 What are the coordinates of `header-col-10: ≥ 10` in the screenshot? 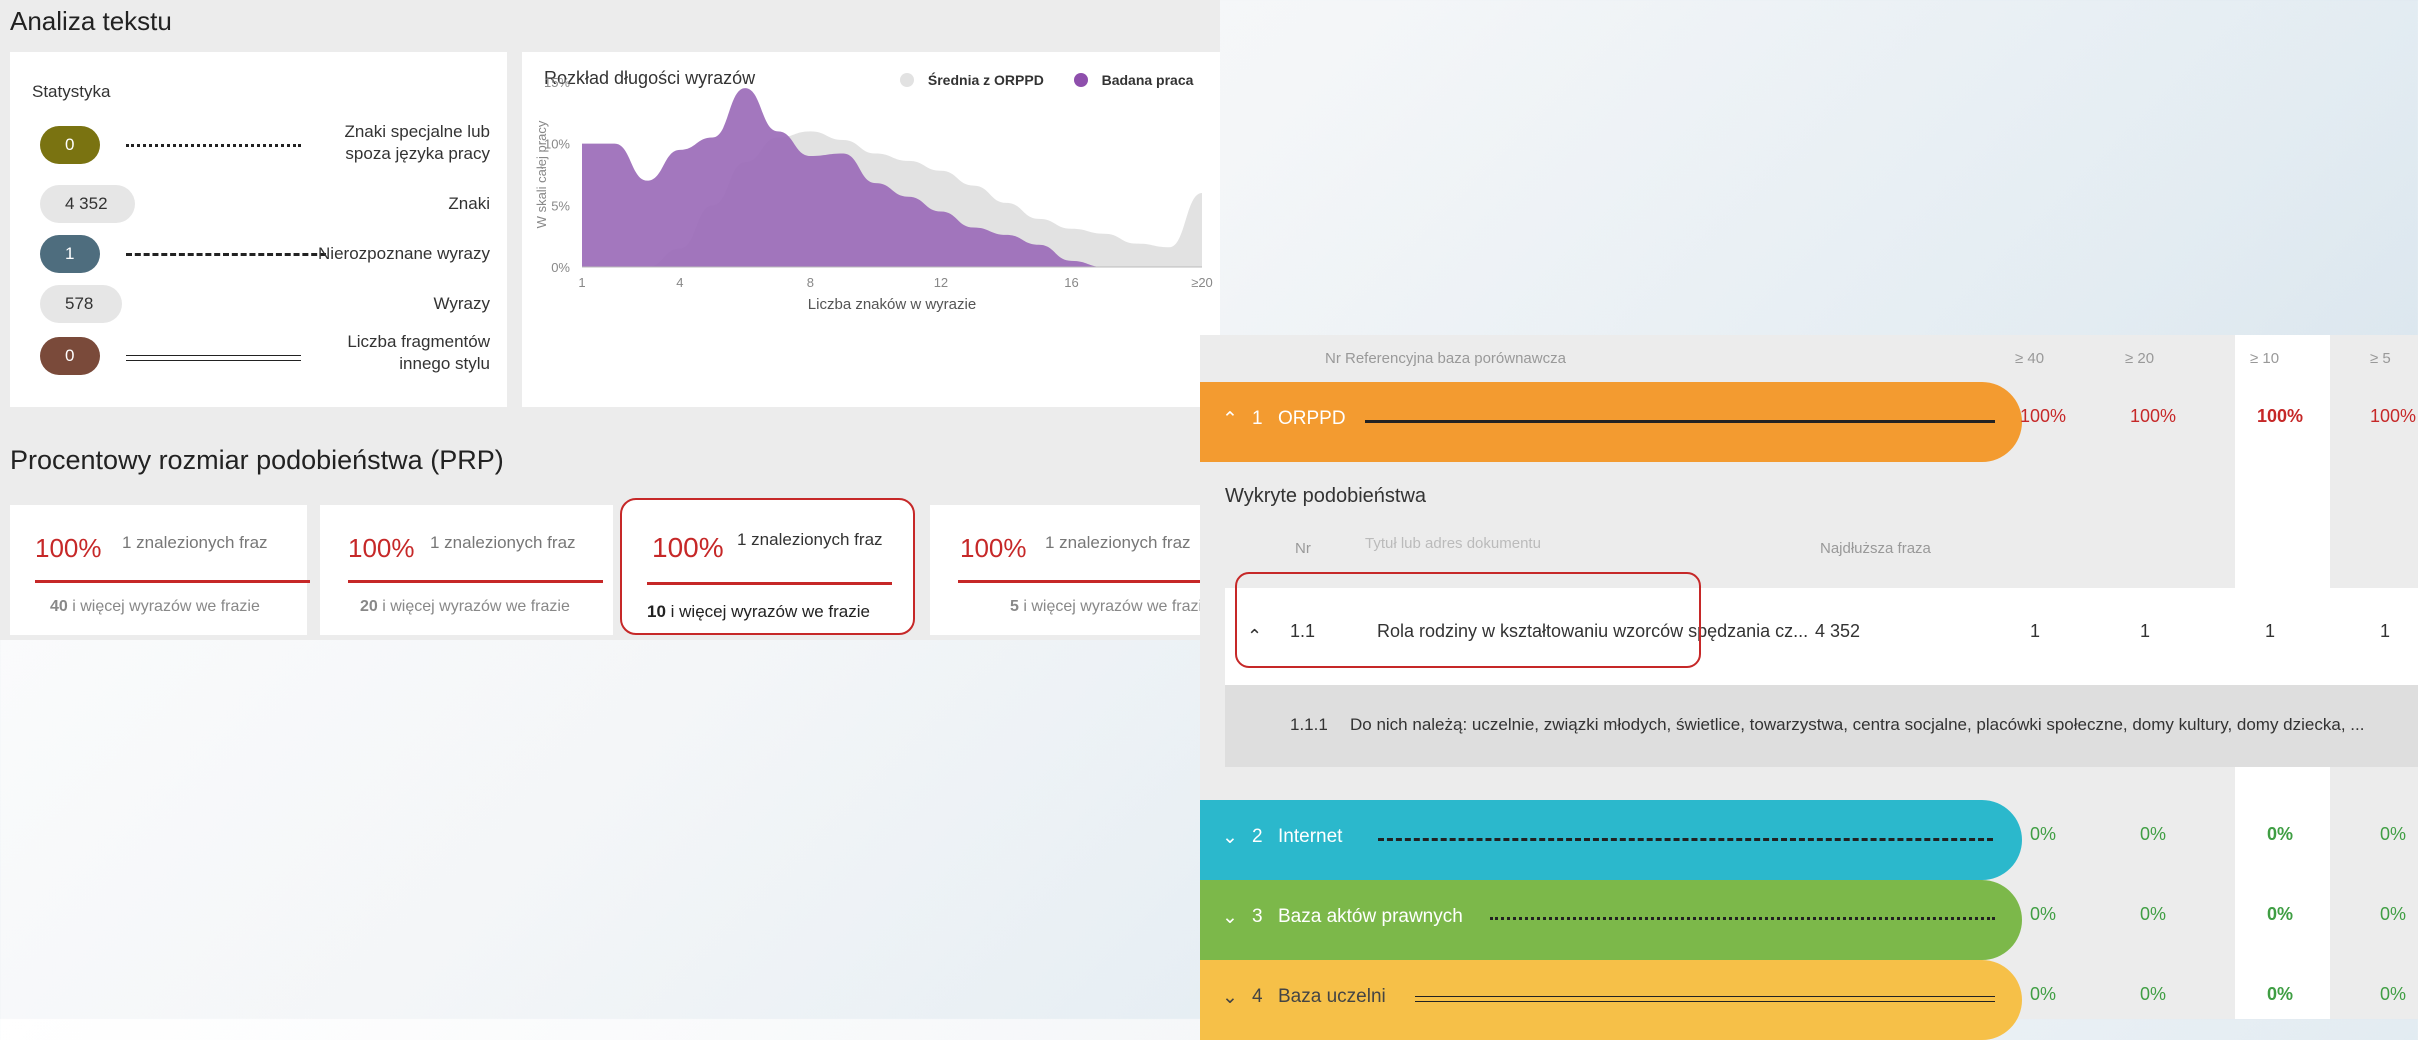 It's located at (2265, 358).